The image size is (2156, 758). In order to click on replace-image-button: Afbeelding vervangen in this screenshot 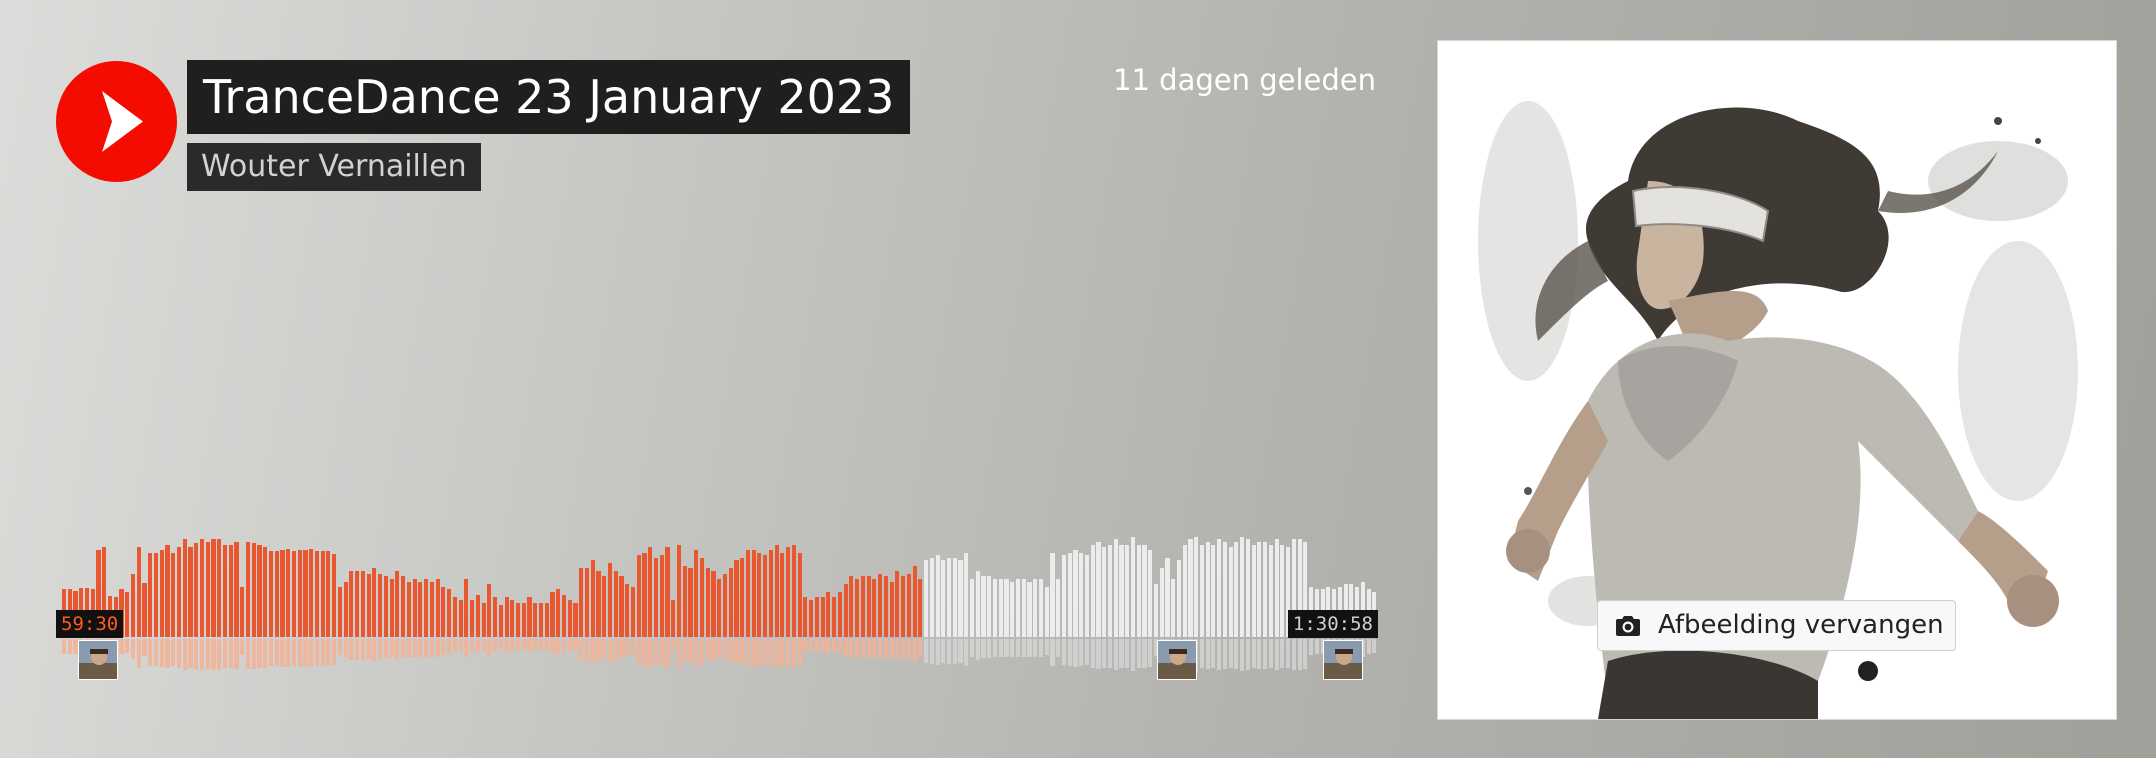, I will do `click(1776, 625)`.